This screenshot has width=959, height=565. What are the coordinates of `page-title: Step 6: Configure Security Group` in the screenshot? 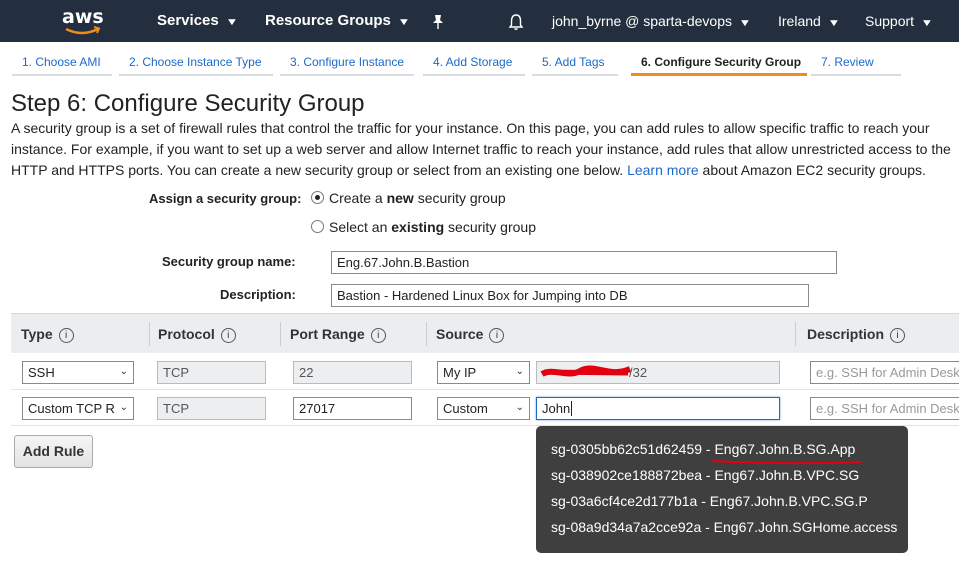 It's located at (188, 103).